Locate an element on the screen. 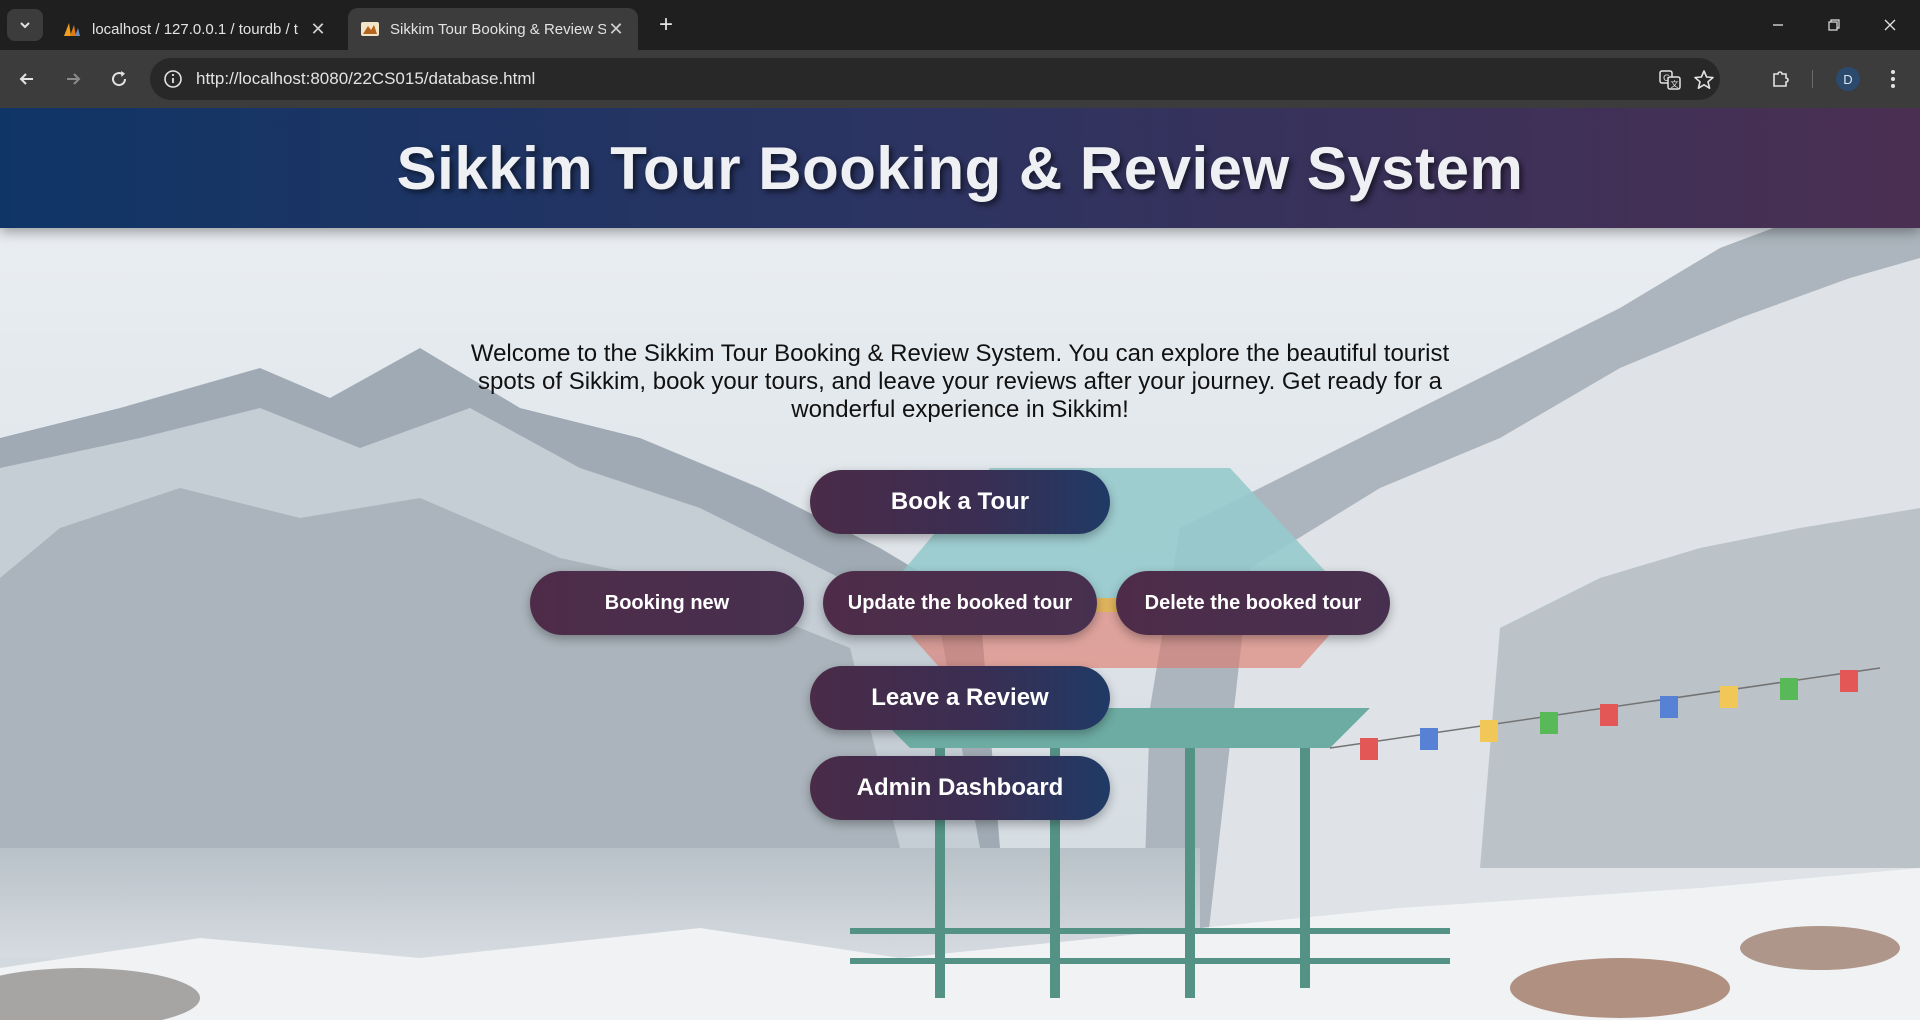 This screenshot has height=1020, width=1920. puzzle-icon is located at coordinates (1781, 79).